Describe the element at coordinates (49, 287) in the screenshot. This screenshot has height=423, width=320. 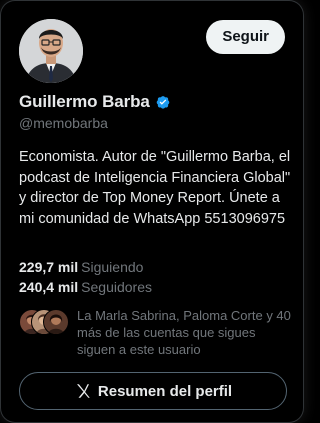
I see `followers-count: 240,4 mil` at that location.